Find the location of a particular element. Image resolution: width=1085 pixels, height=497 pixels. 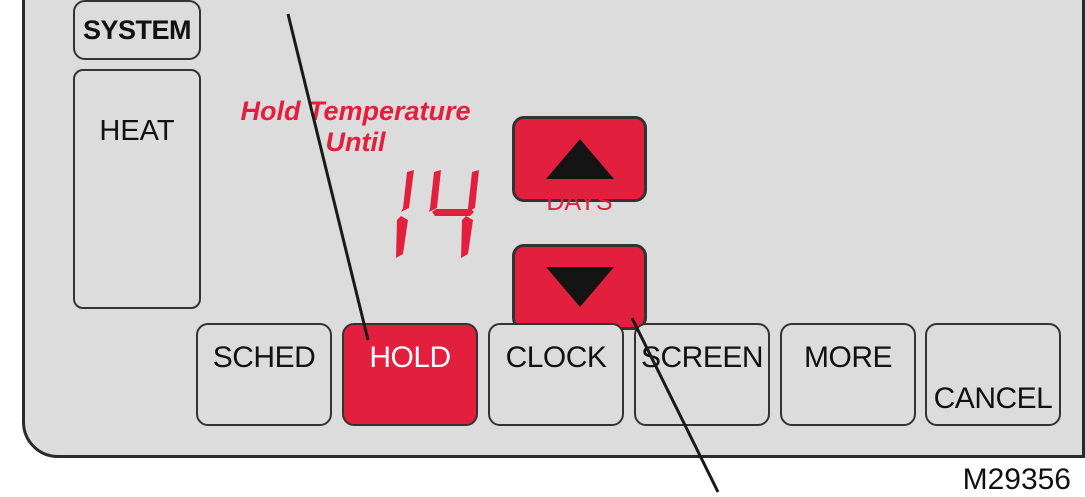

leader-line-down-arrow is located at coordinates (675, 405).